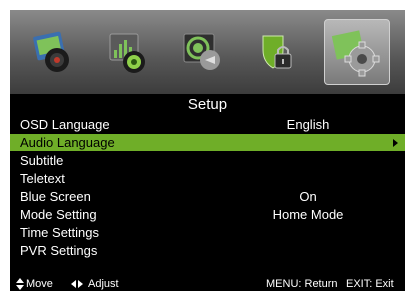 This screenshot has height=291, width=415. I want to click on menu-return-hint: MENU: Return, so click(302, 284).